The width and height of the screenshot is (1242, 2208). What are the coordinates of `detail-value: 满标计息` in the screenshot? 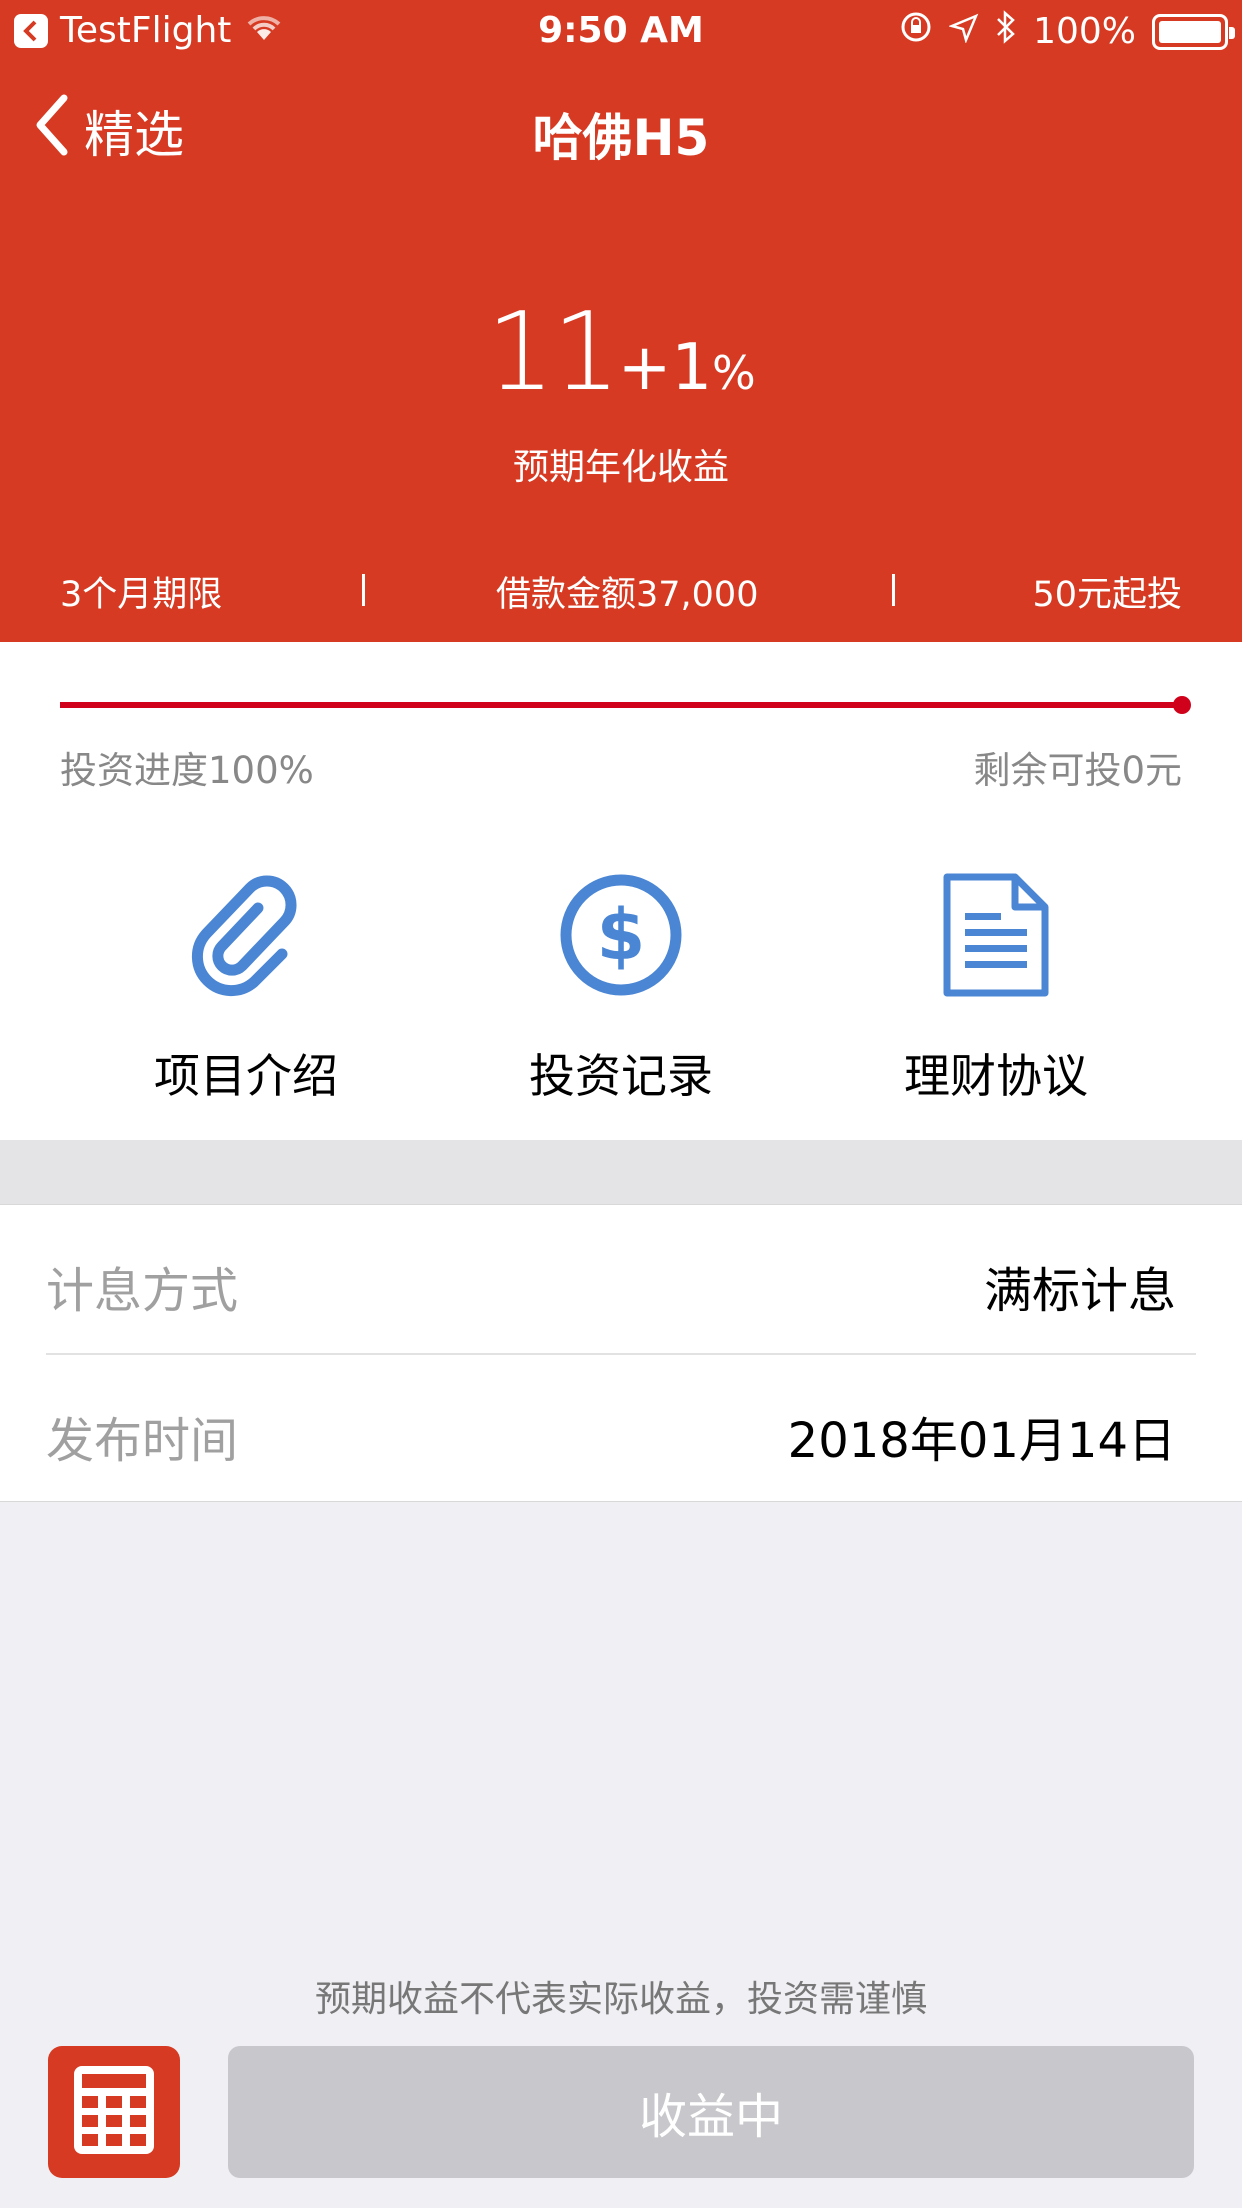 It's located at (1079, 1291).